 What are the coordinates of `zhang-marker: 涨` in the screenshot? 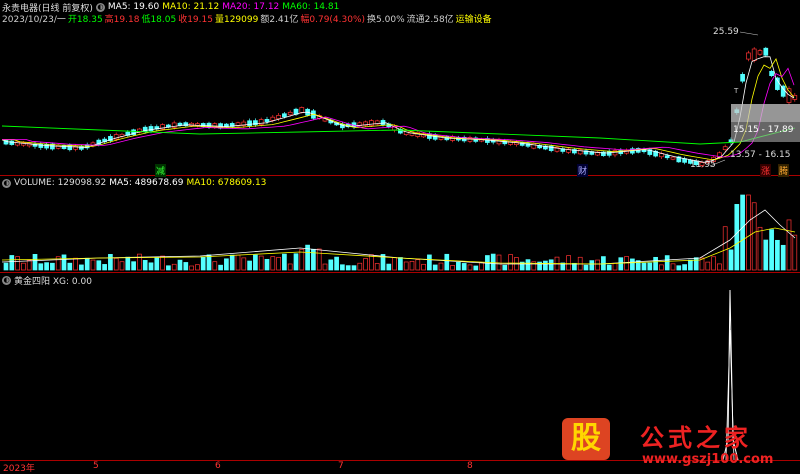 It's located at (766, 170).